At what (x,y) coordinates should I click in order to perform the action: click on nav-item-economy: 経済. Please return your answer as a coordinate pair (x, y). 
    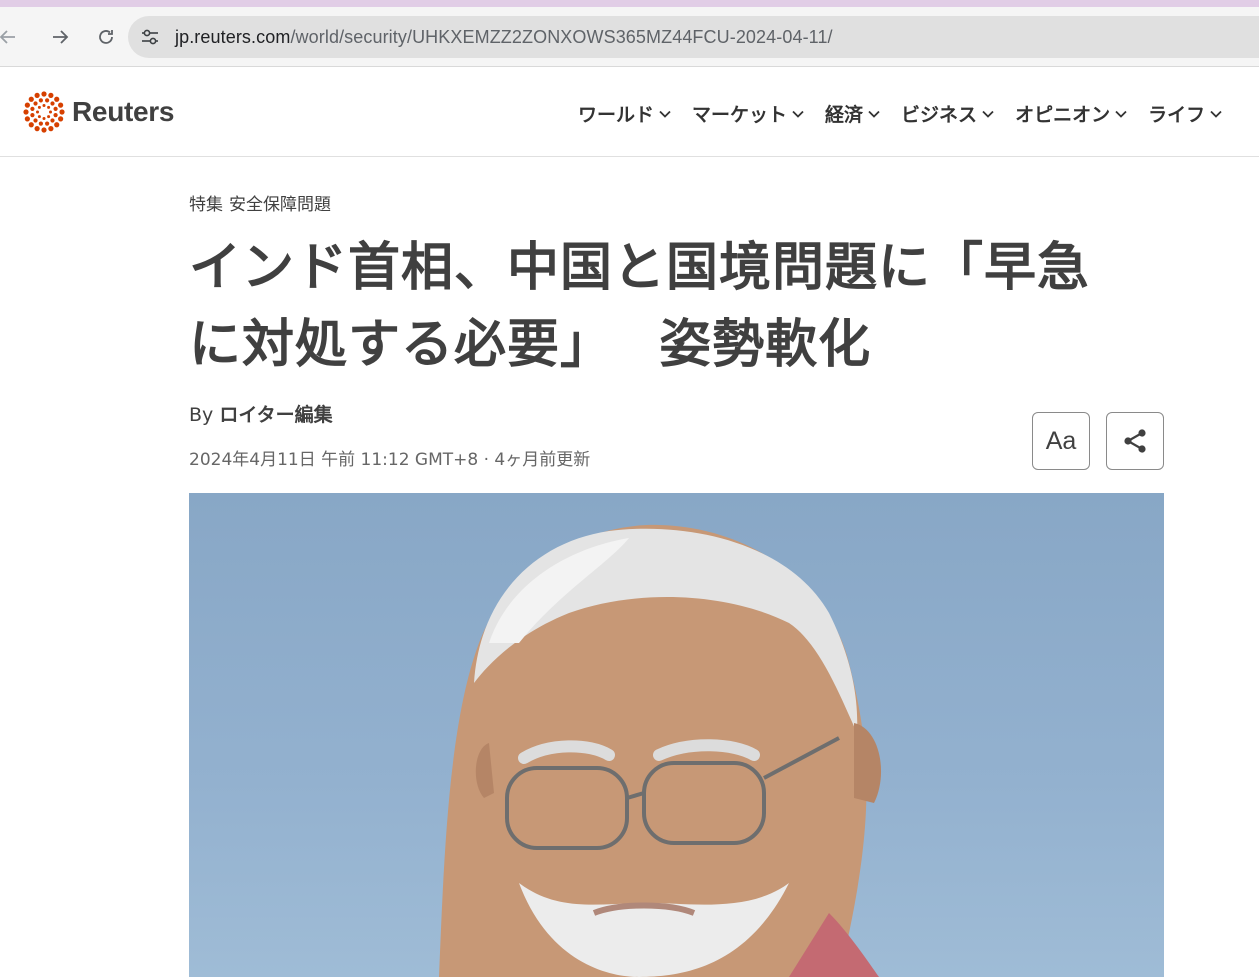
    Looking at the image, I should click on (853, 113).